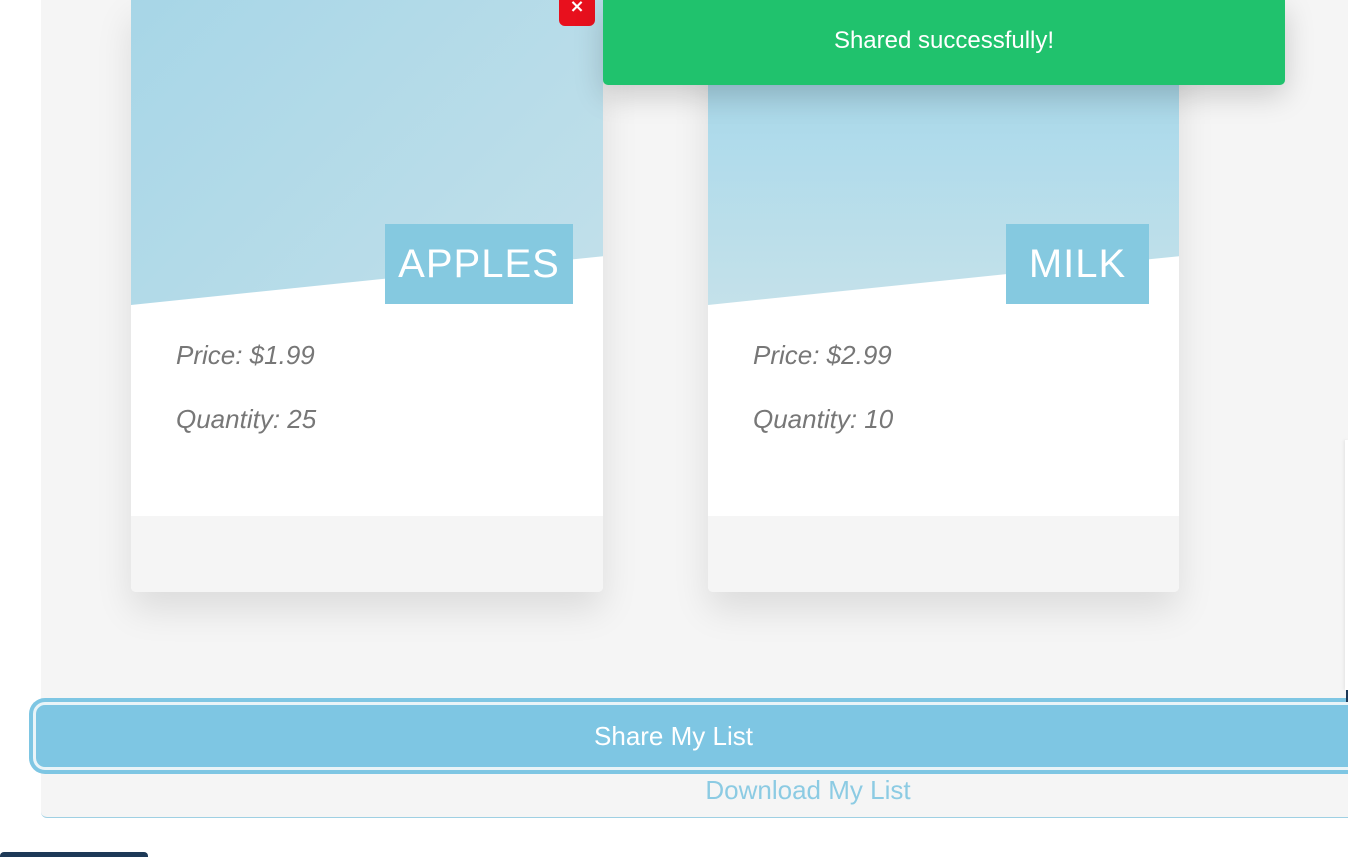  What do you see at coordinates (674, 790) in the screenshot?
I see `download-list-link: Download My List` at bounding box center [674, 790].